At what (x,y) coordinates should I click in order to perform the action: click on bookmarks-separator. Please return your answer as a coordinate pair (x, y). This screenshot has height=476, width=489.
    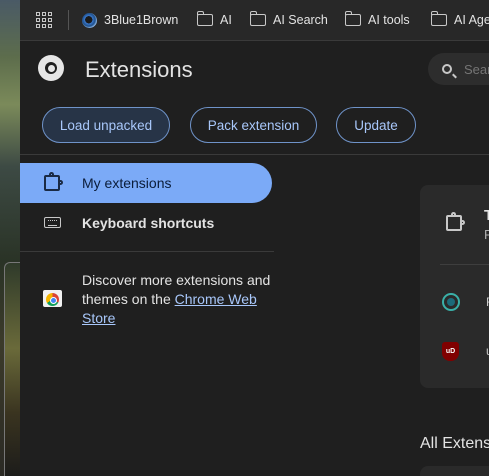
    Looking at the image, I should click on (68, 20).